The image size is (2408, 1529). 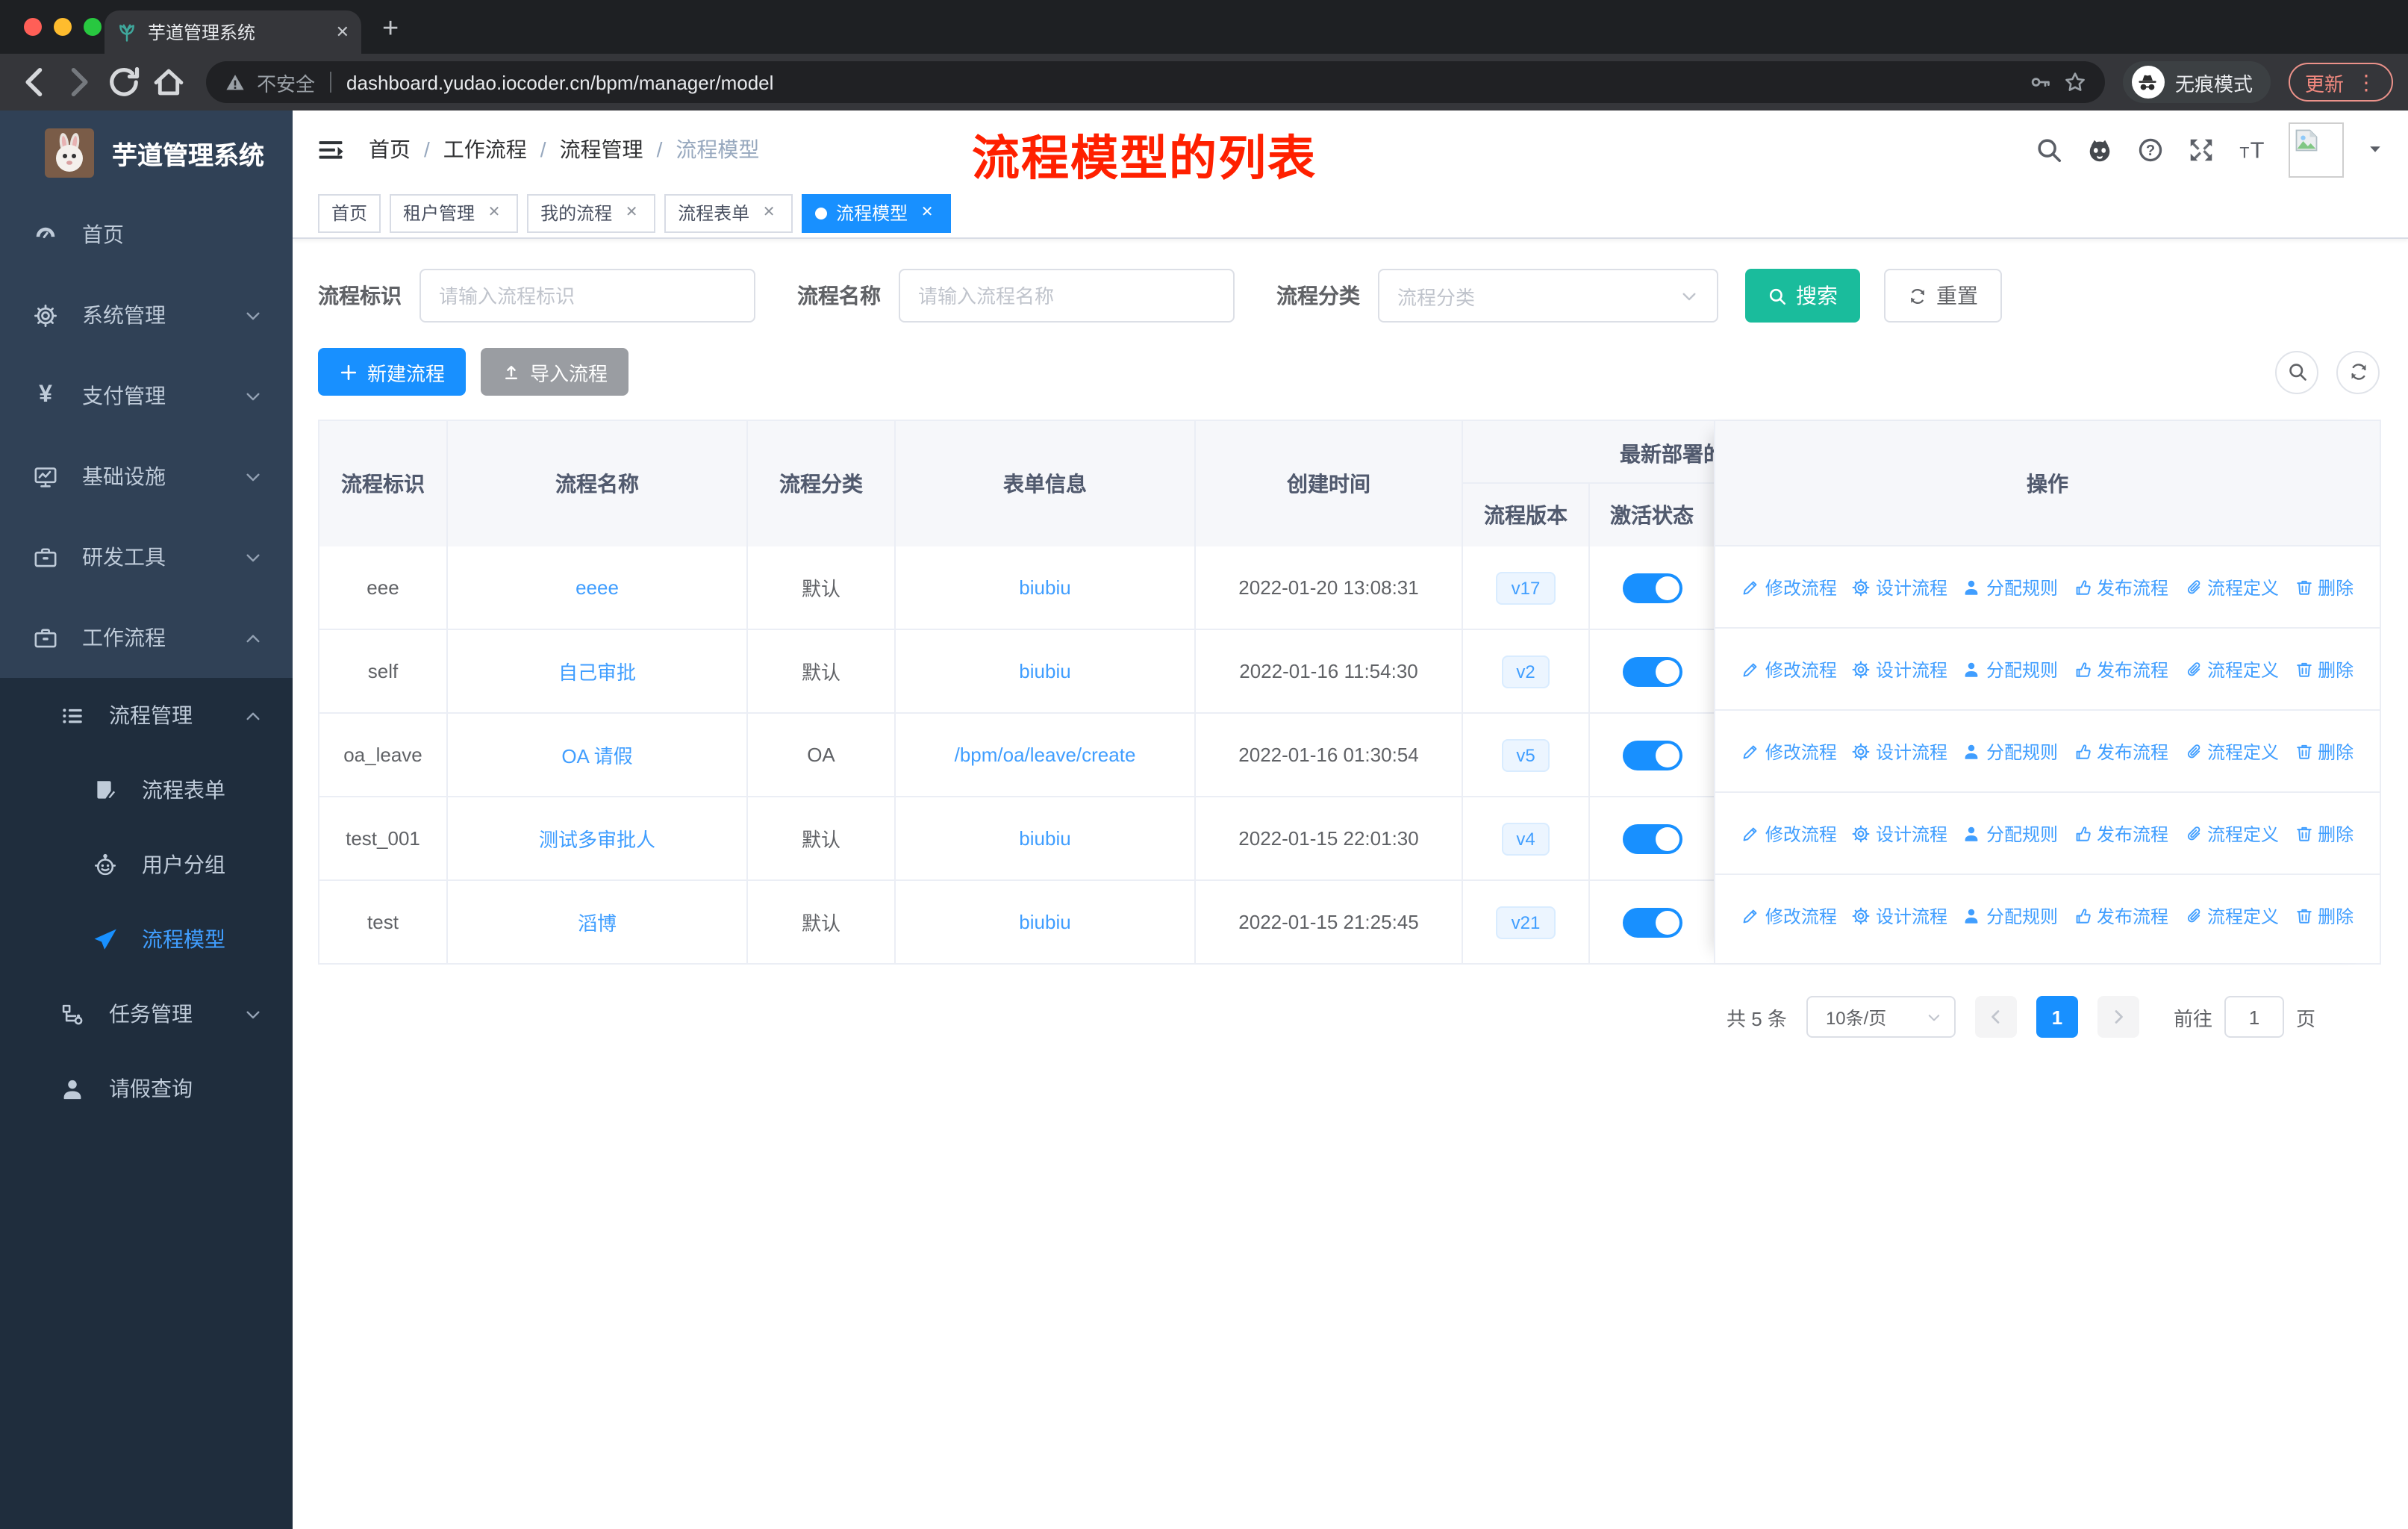 What do you see at coordinates (390, 149) in the screenshot?
I see `breadcrumb-home: 首页` at bounding box center [390, 149].